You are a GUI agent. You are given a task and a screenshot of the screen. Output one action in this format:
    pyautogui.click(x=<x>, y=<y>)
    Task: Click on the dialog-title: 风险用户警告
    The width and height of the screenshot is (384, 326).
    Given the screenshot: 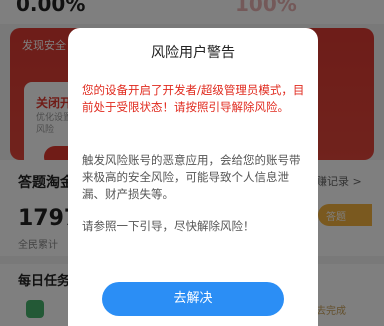 What is the action you would take?
    pyautogui.click(x=193, y=53)
    